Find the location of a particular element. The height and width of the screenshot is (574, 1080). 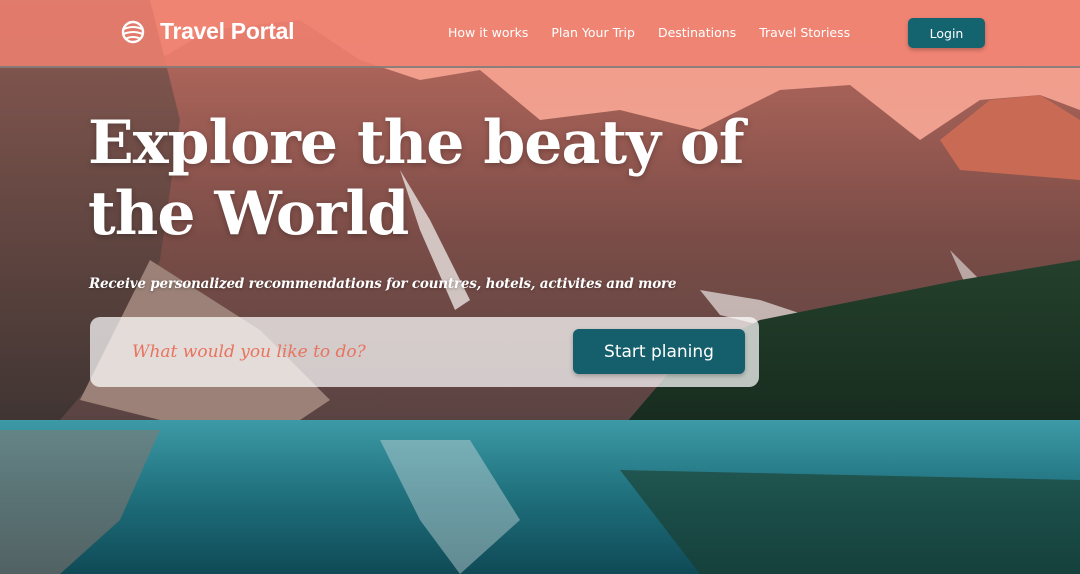

search-input is located at coordinates (342, 352).